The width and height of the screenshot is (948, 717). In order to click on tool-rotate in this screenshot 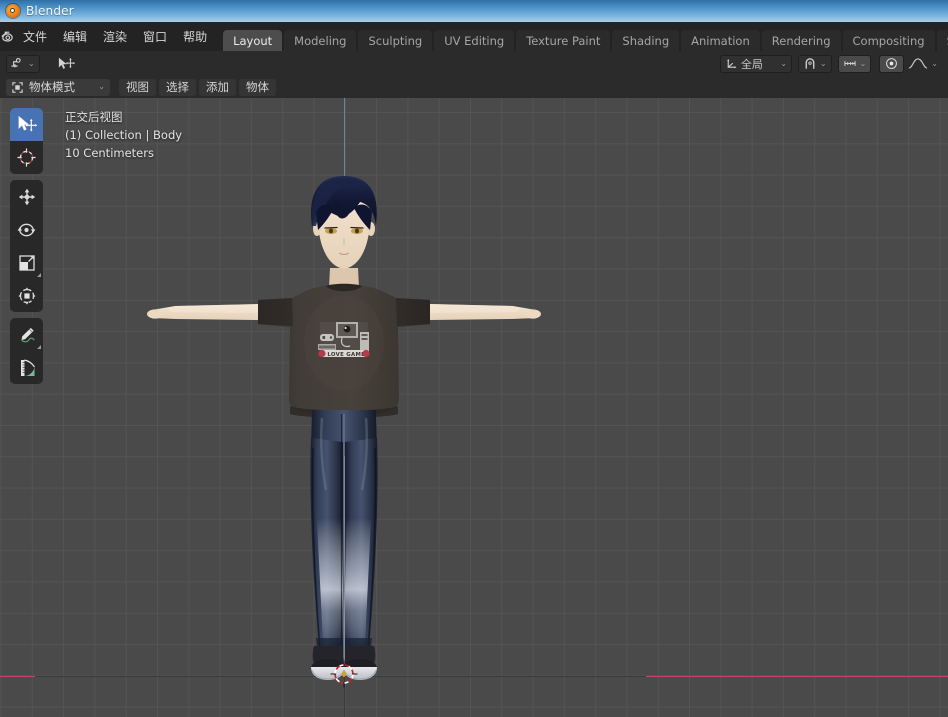, I will do `click(26, 229)`.